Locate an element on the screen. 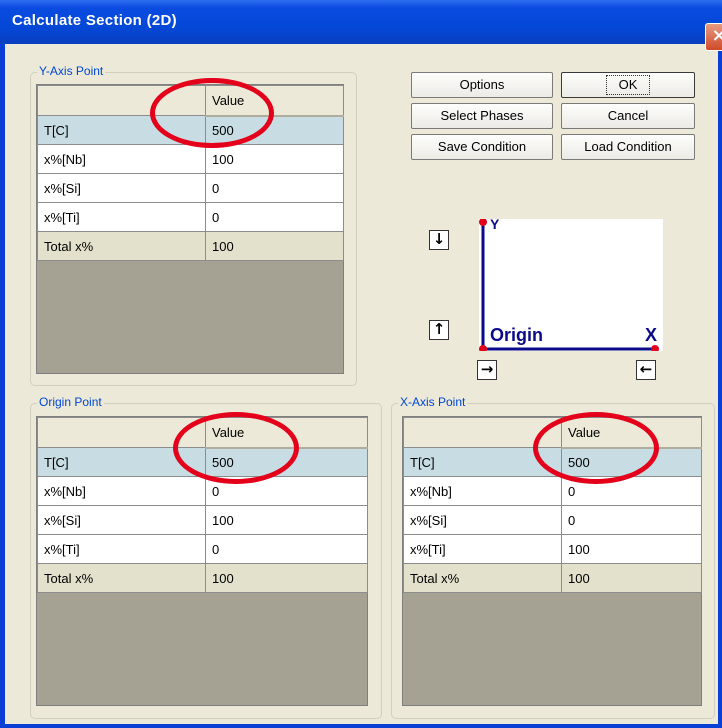 This screenshot has height=728, width=722. arrow-up-icon: ↑ is located at coordinates (439, 329).